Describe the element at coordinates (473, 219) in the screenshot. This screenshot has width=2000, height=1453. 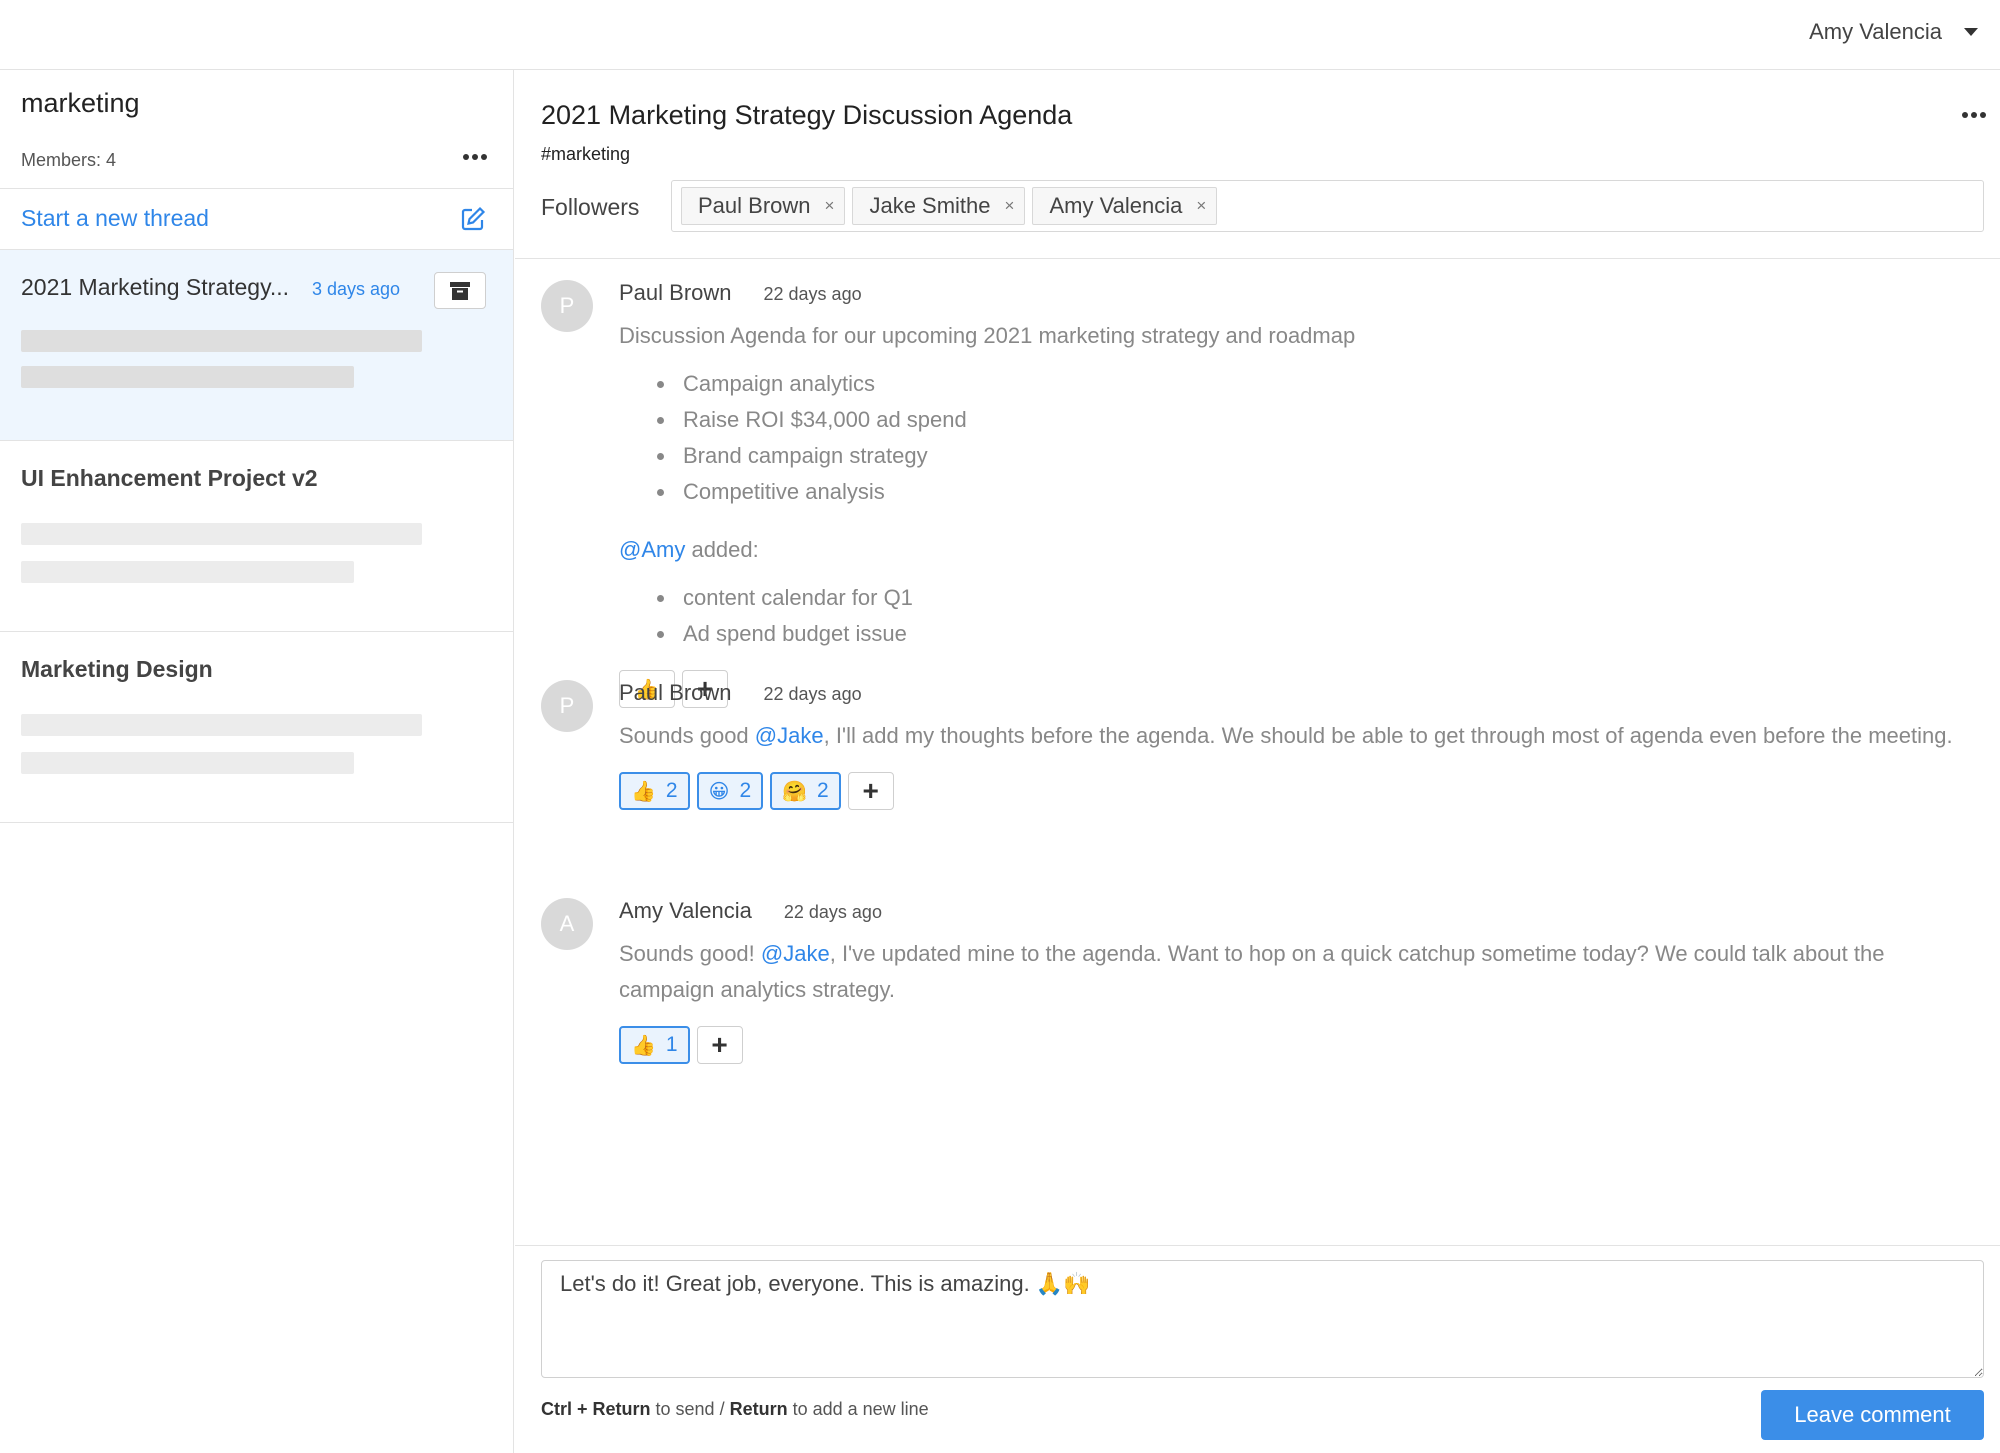
I see `edit-icon` at that location.